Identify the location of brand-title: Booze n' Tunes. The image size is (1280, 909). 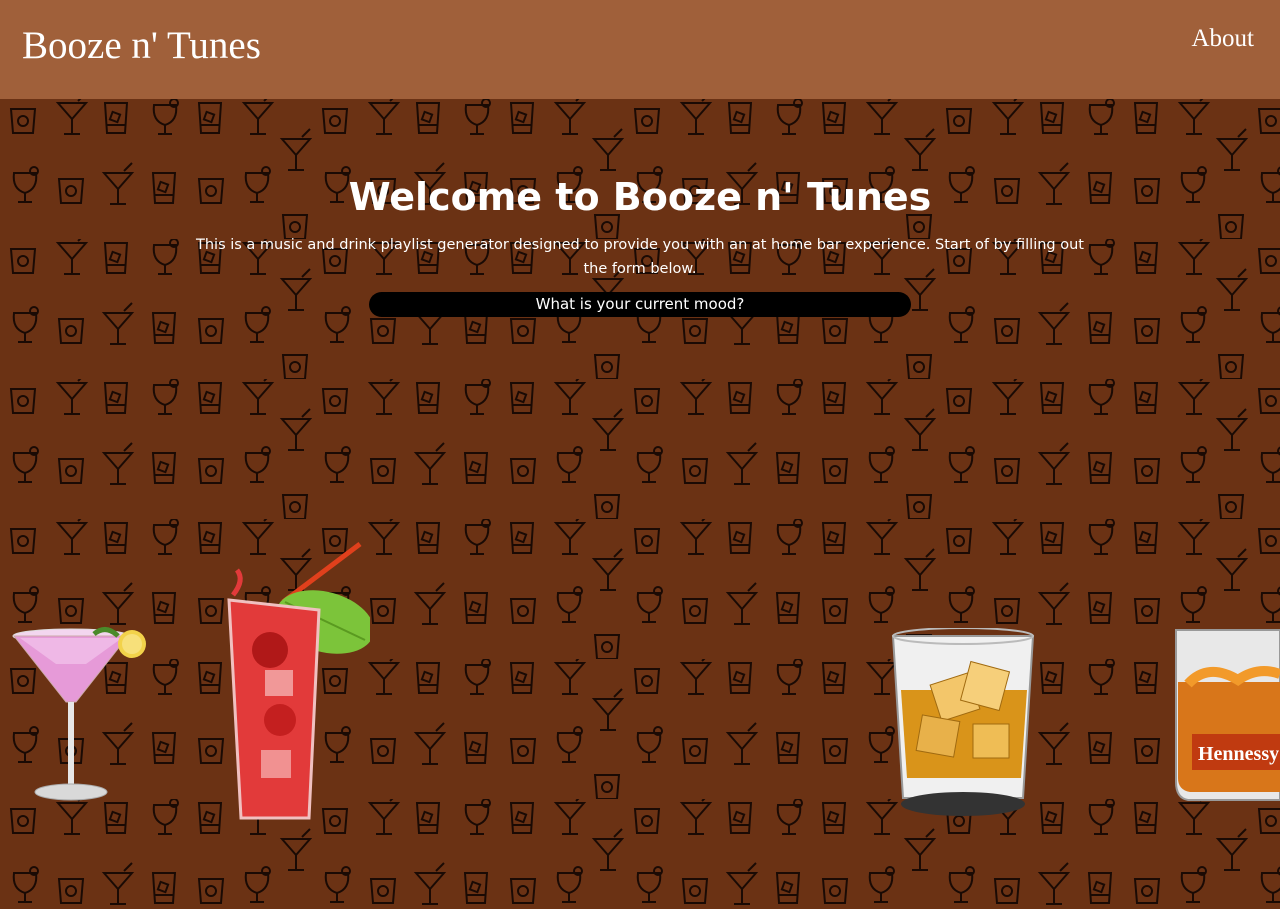
(141, 45).